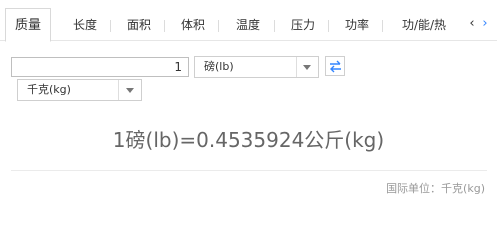 This screenshot has height=240, width=497. I want to click on from-unit-select: 磅(lb), so click(256, 67).